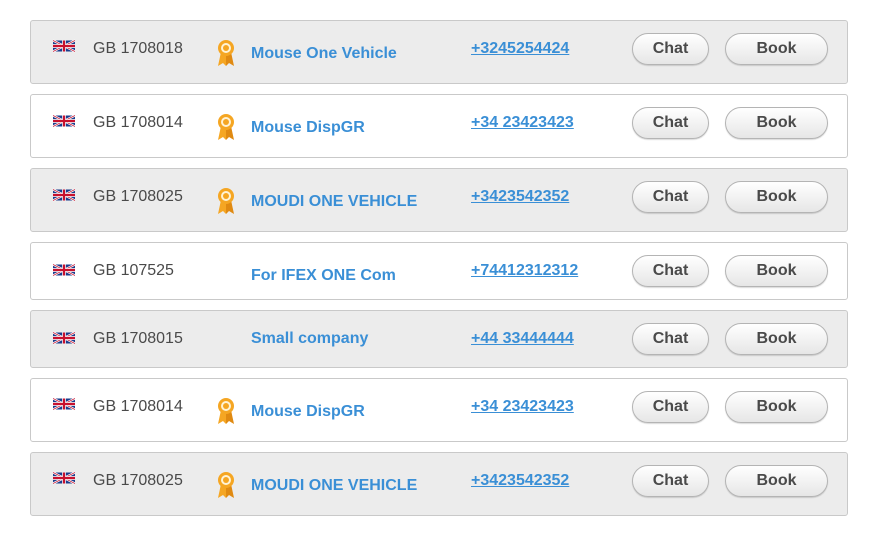 The width and height of the screenshot is (880, 540). I want to click on carrier-code: GB 1708018, so click(138, 48).